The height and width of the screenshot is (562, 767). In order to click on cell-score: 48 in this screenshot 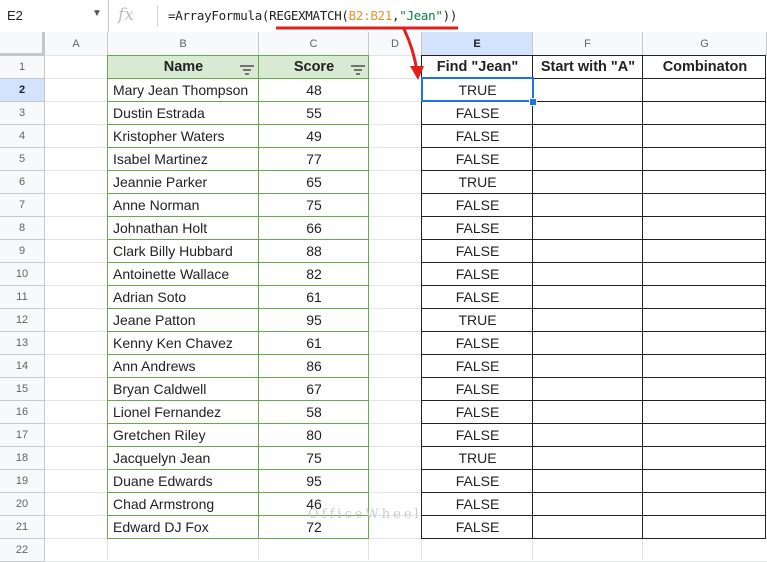, I will do `click(314, 90)`.